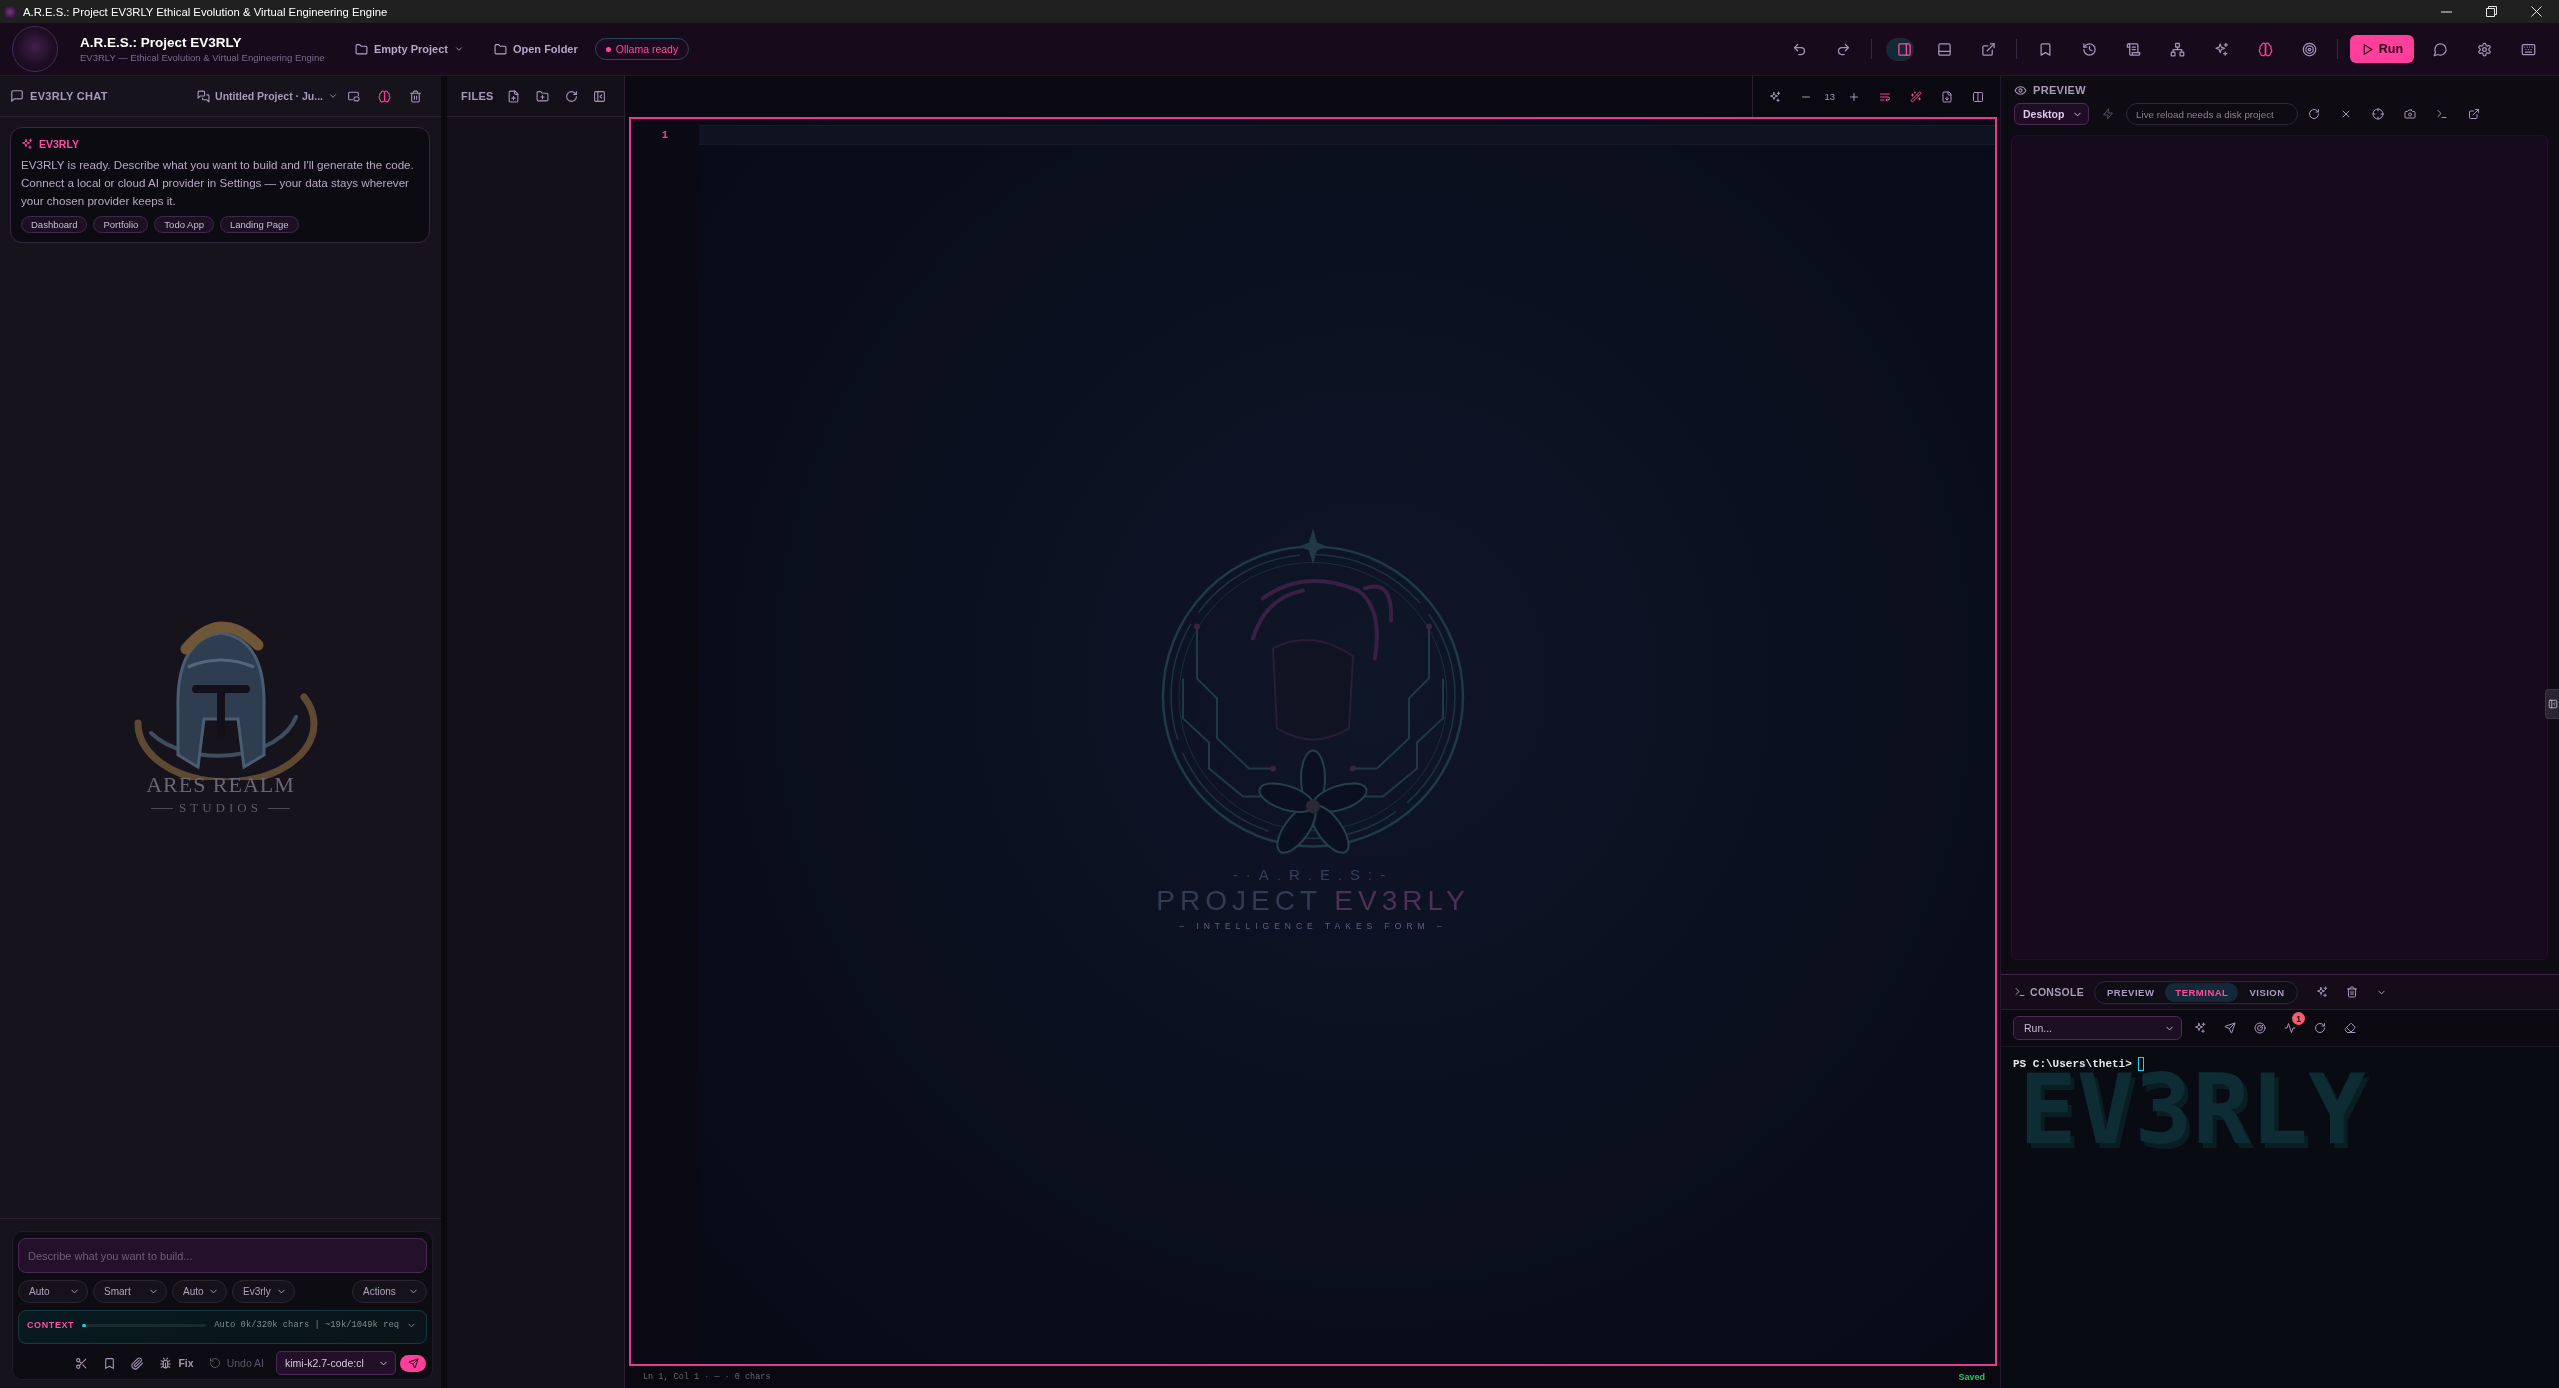 The height and width of the screenshot is (1388, 2559). Describe the element at coordinates (1946, 96) in the screenshot. I see `file-download-icon` at that location.